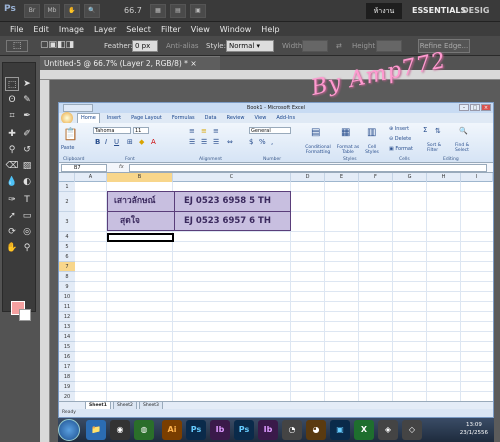  I want to click on tab-insert: Insert, so click(114, 118).